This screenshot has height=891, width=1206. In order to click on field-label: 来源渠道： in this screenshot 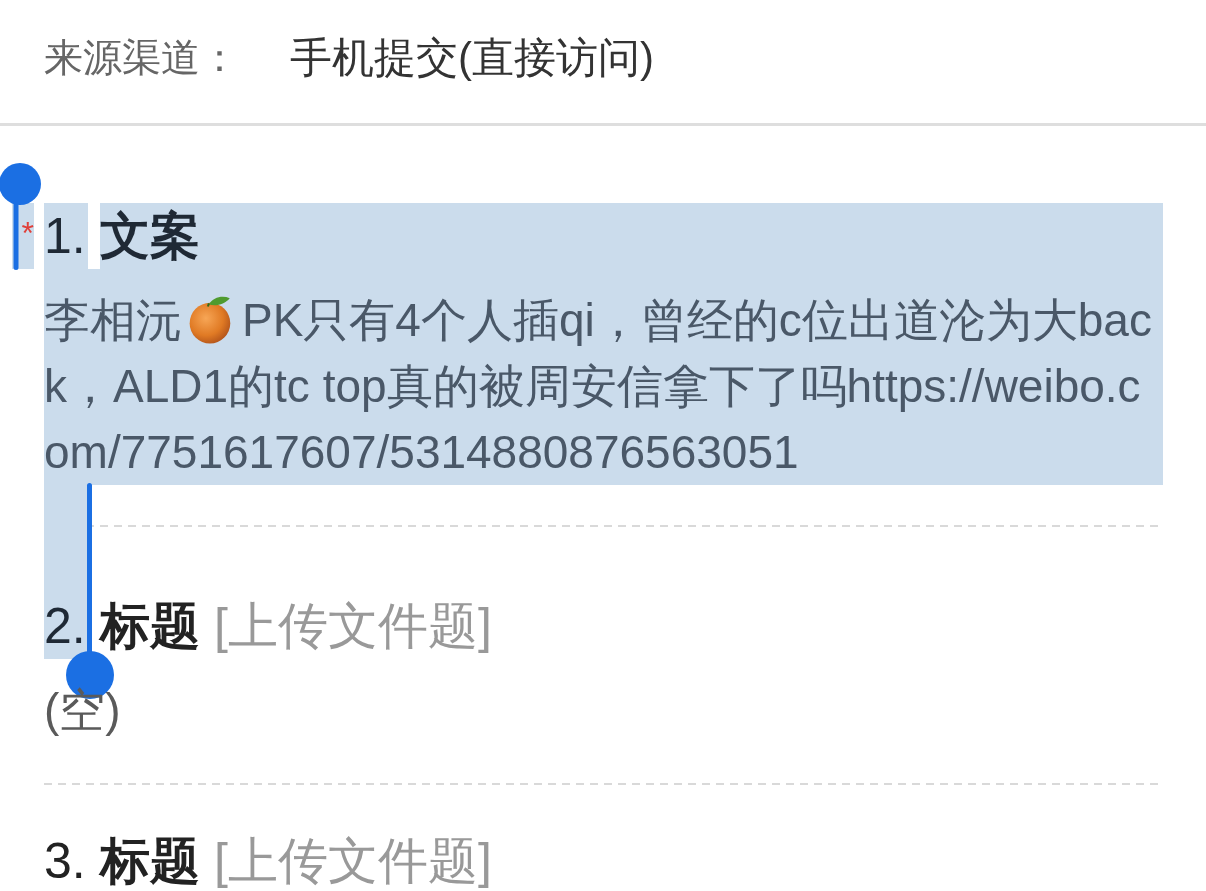, I will do `click(142, 58)`.